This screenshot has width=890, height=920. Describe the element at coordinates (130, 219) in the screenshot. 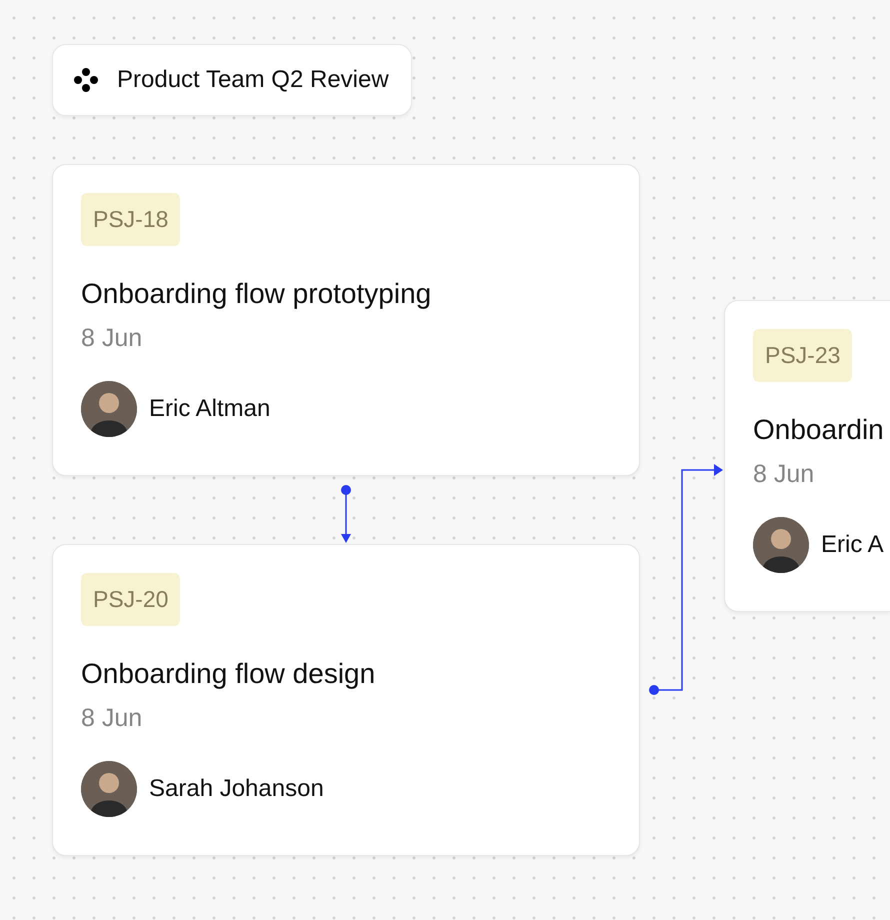

I see `task-id-tag: PSJ-18` at that location.